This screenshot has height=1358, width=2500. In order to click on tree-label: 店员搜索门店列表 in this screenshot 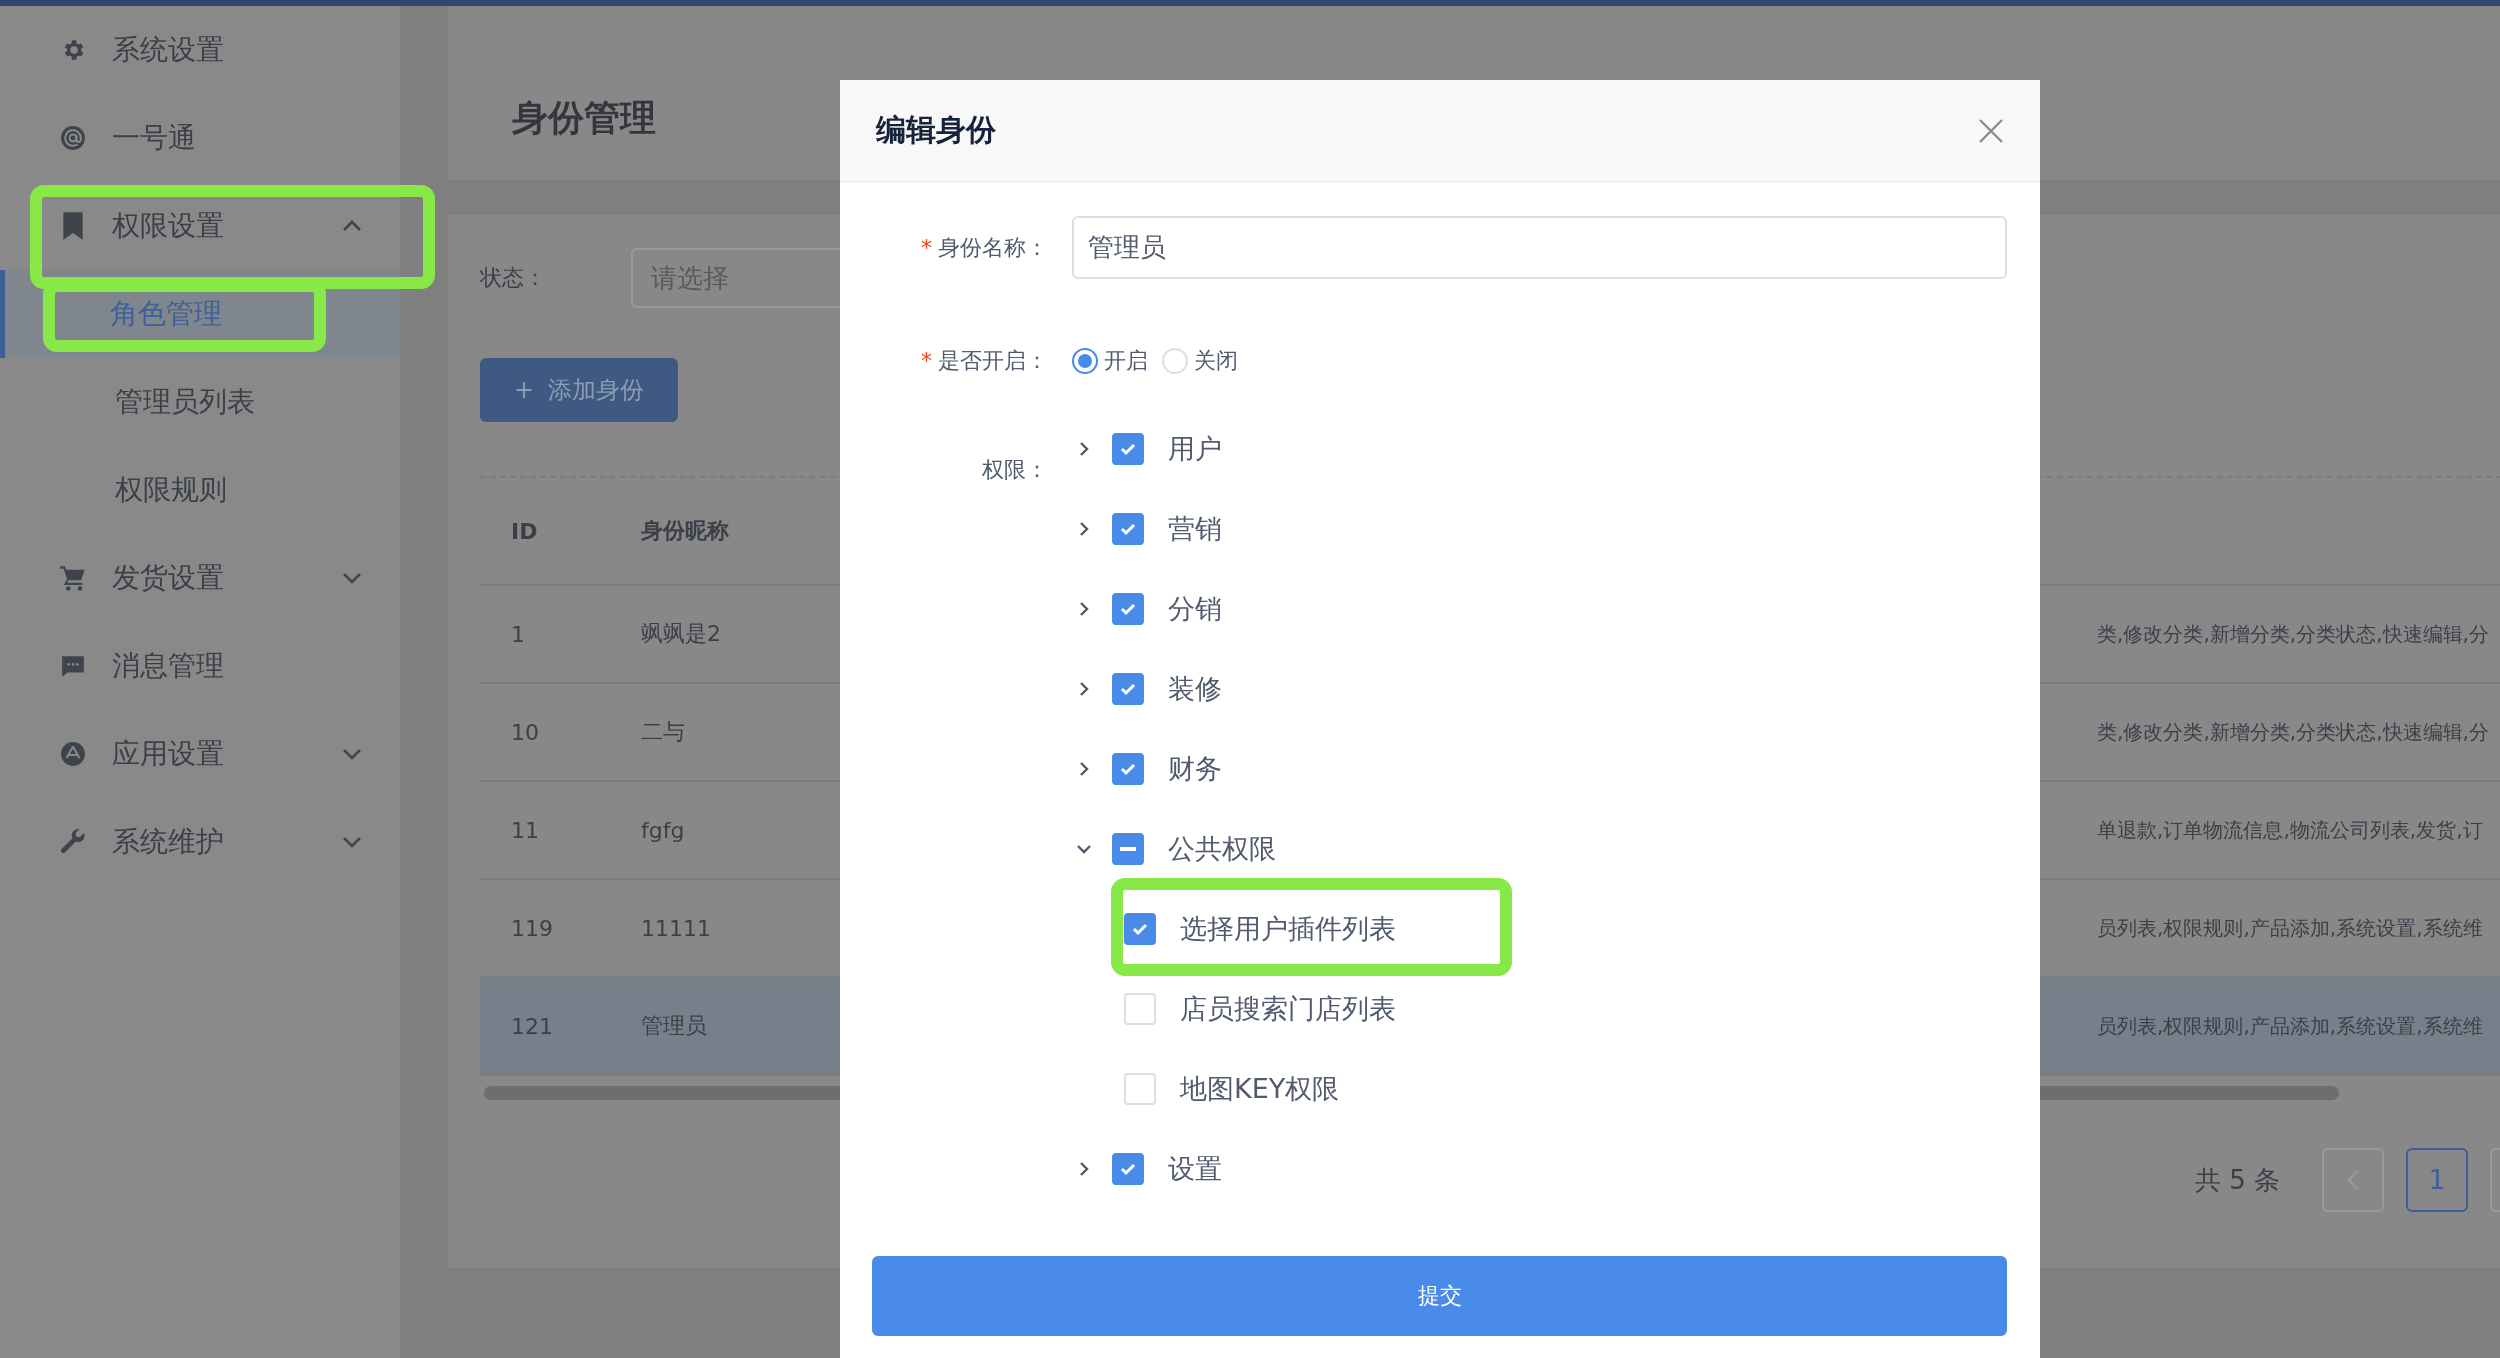, I will do `click(1288, 1009)`.